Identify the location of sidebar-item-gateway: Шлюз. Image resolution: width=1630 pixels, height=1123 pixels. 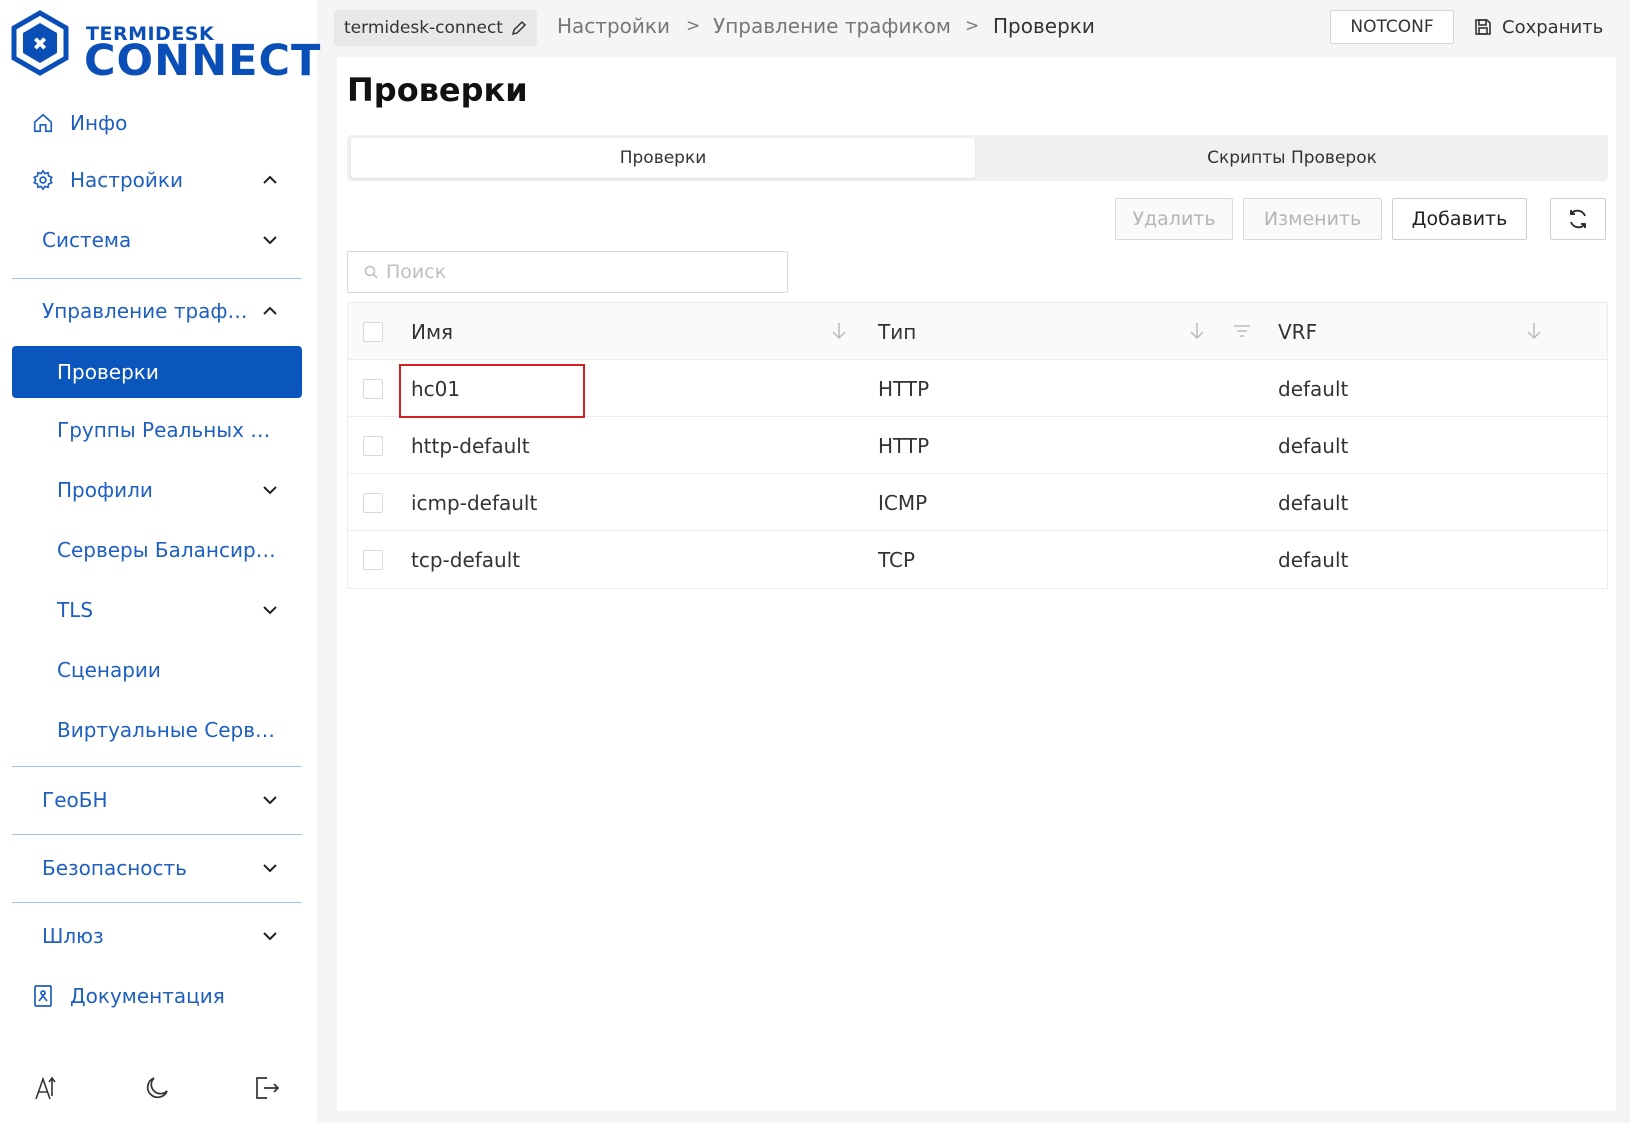
(157, 936).